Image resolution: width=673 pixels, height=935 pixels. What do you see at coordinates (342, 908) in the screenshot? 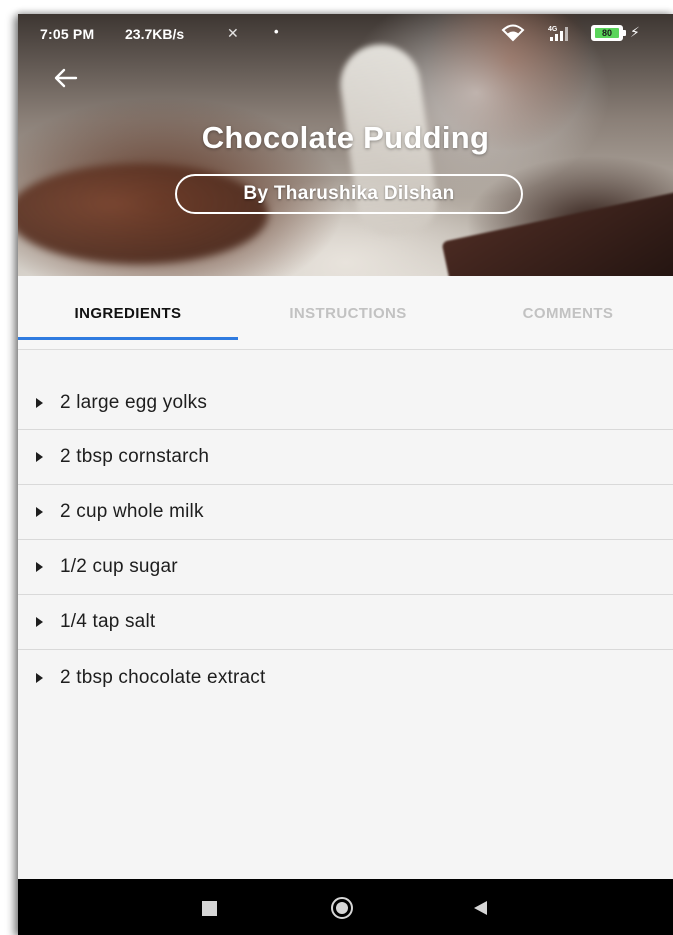
I see `home-circle-icon` at bounding box center [342, 908].